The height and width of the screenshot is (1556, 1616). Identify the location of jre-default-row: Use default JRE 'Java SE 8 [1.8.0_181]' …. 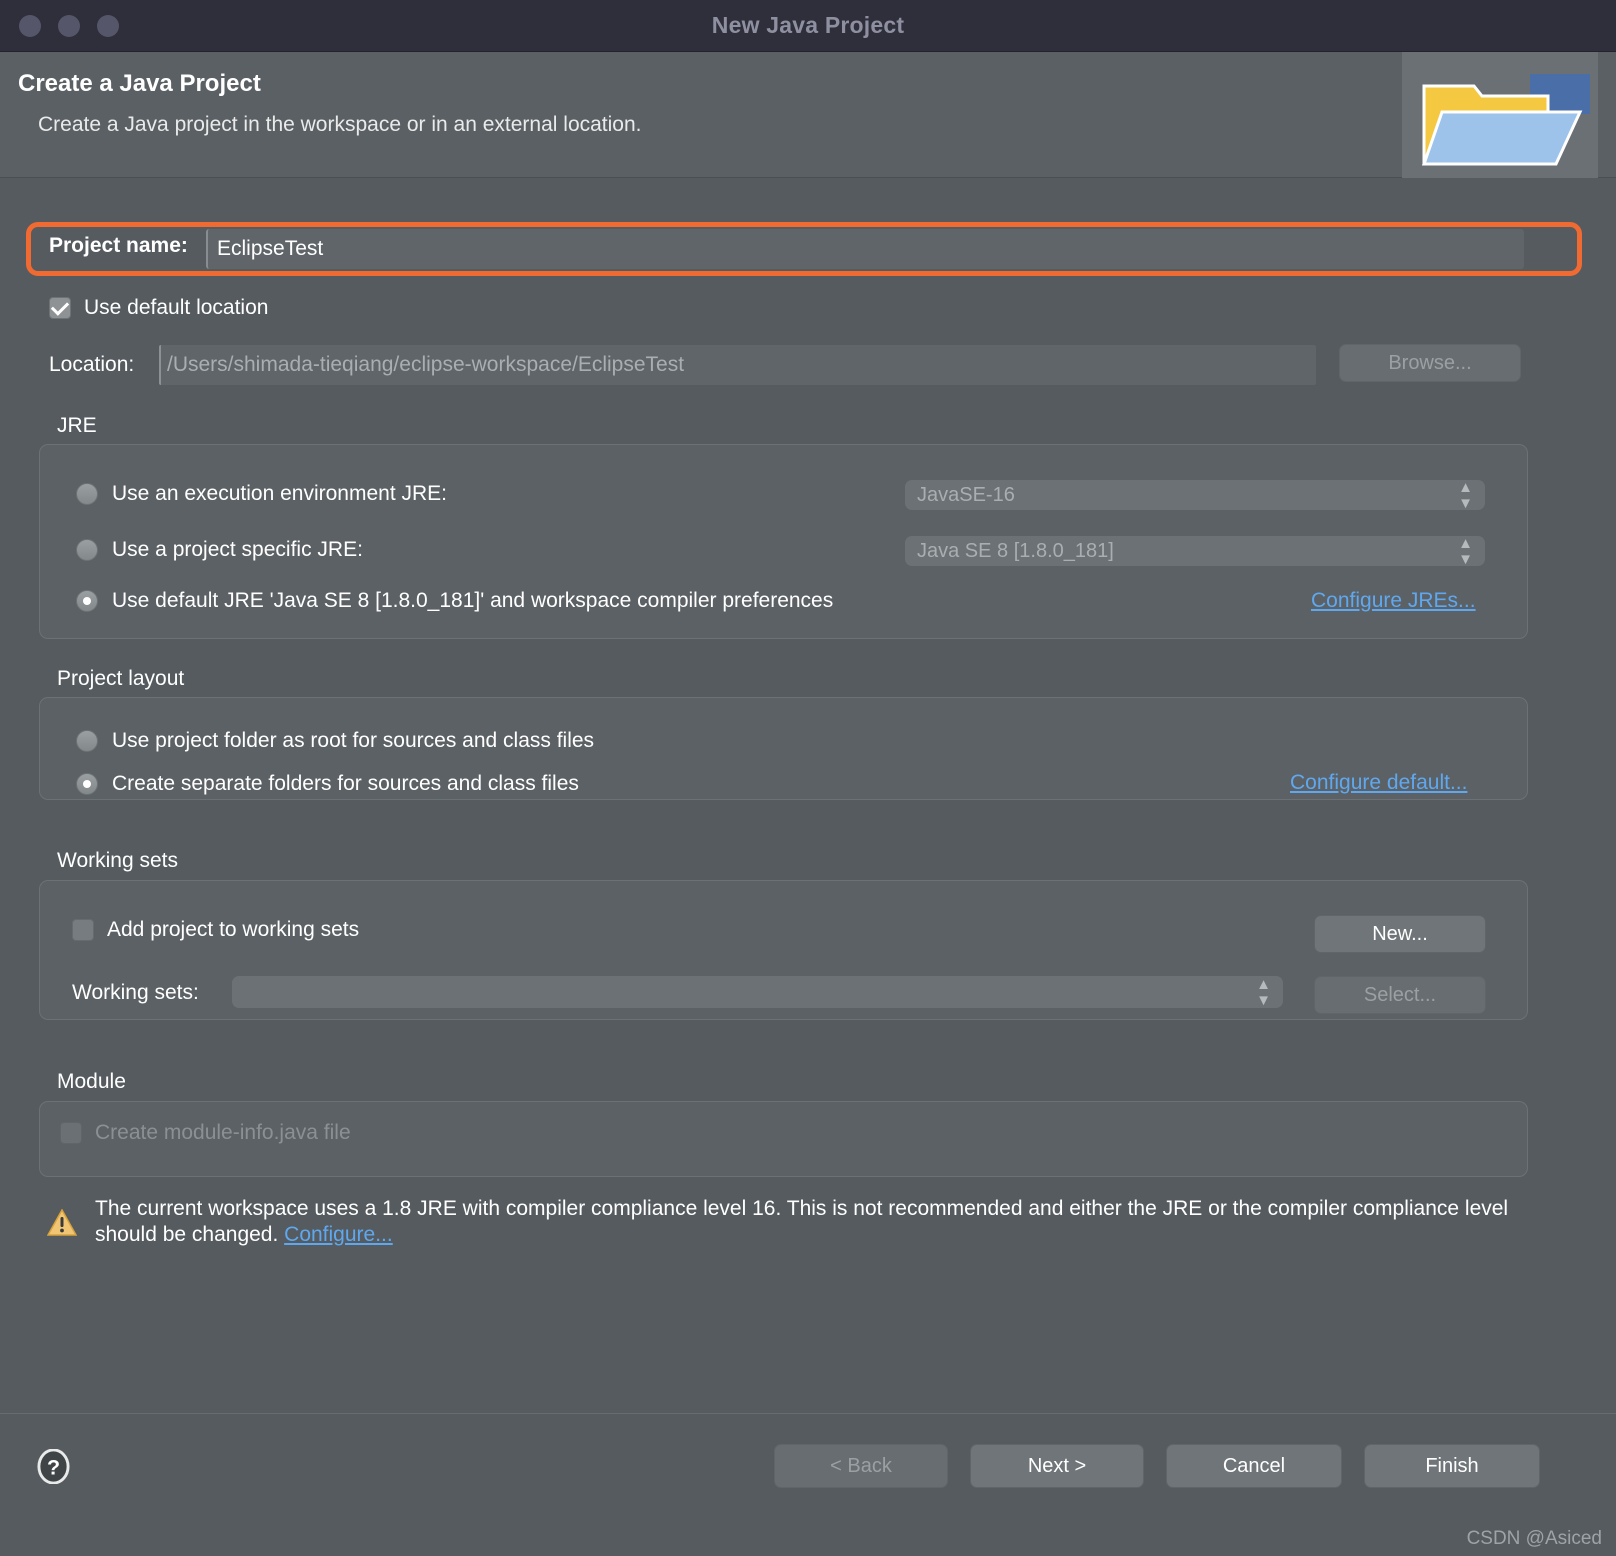
(454, 601).